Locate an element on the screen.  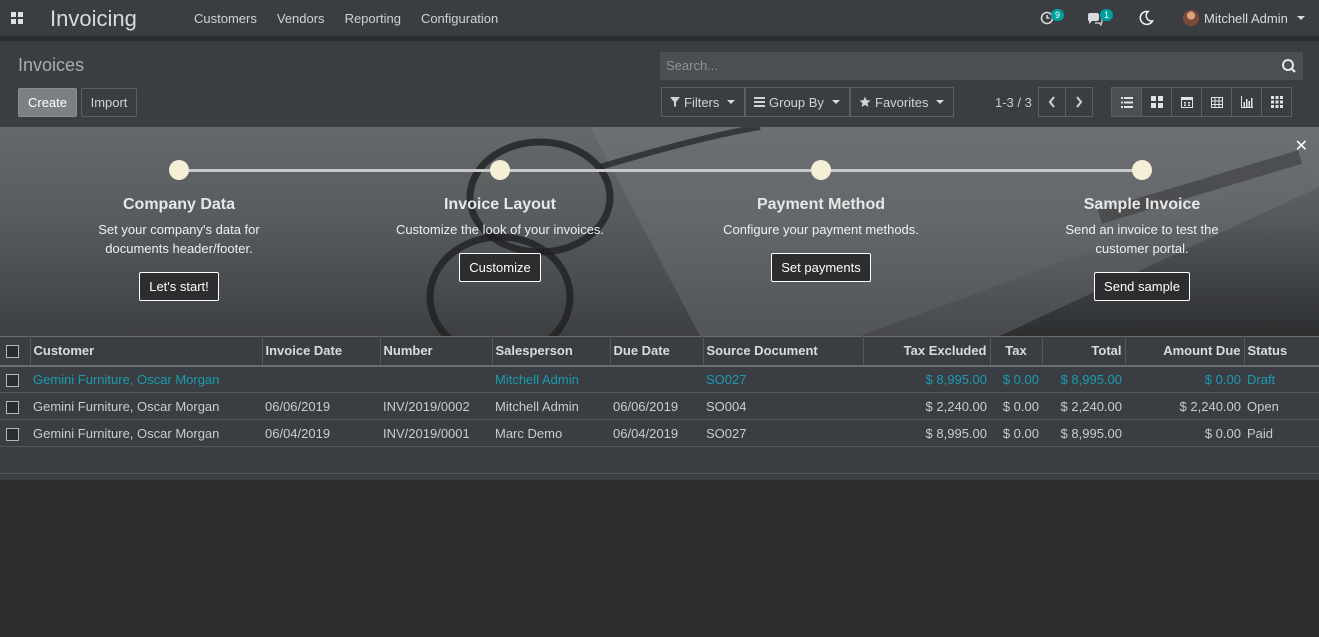
calendar-view-button is located at coordinates (1186, 102).